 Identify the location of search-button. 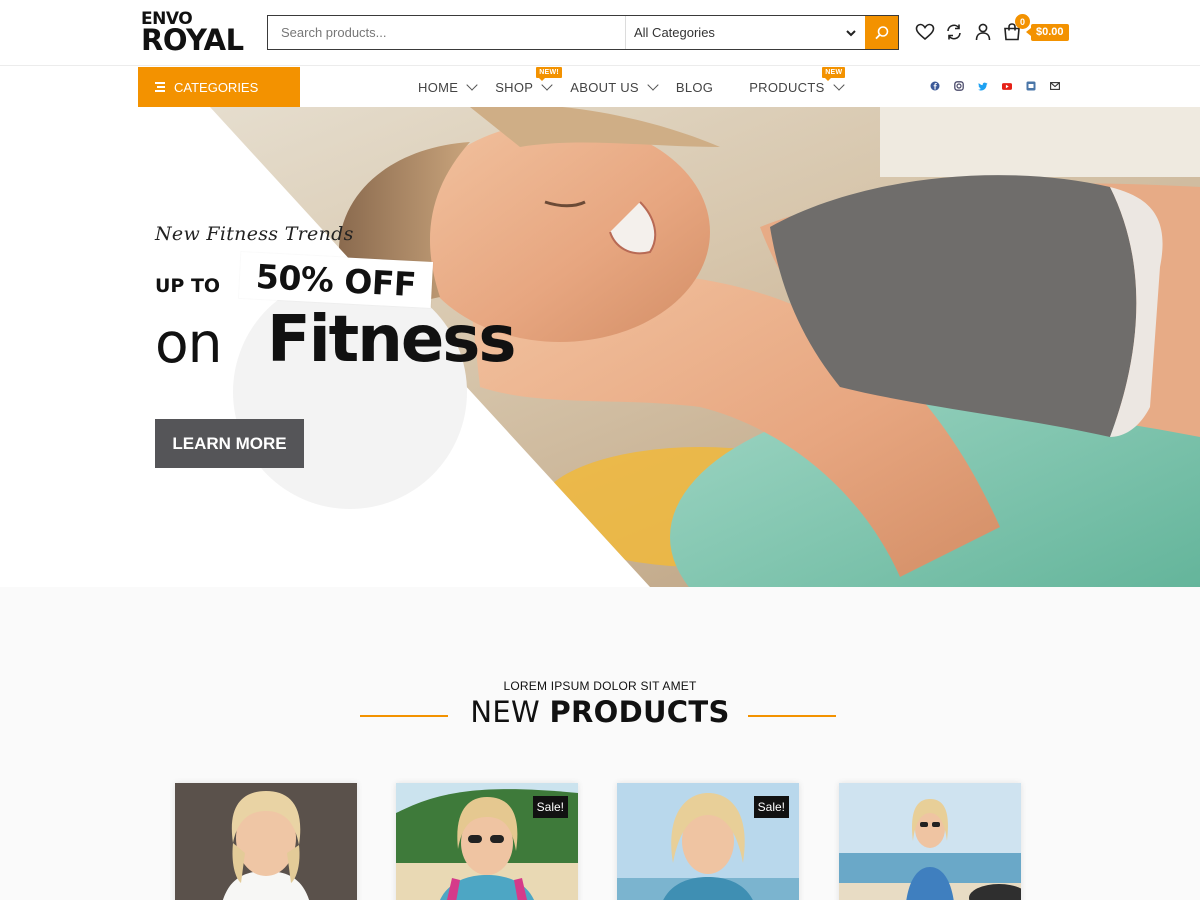
(881, 32).